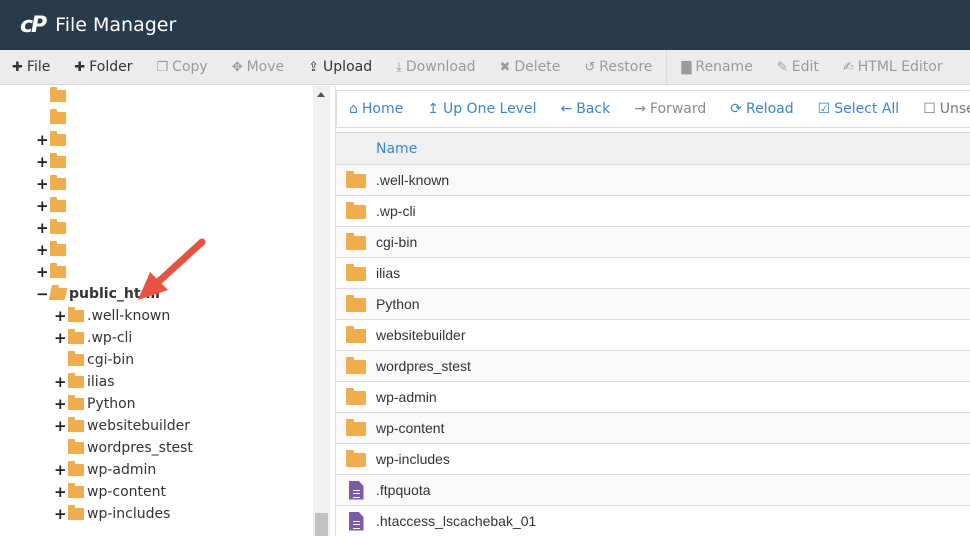 Image resolution: width=970 pixels, height=536 pixels. Describe the element at coordinates (670, 109) in the screenshot. I see `nav-forward-button: → Forward` at that location.